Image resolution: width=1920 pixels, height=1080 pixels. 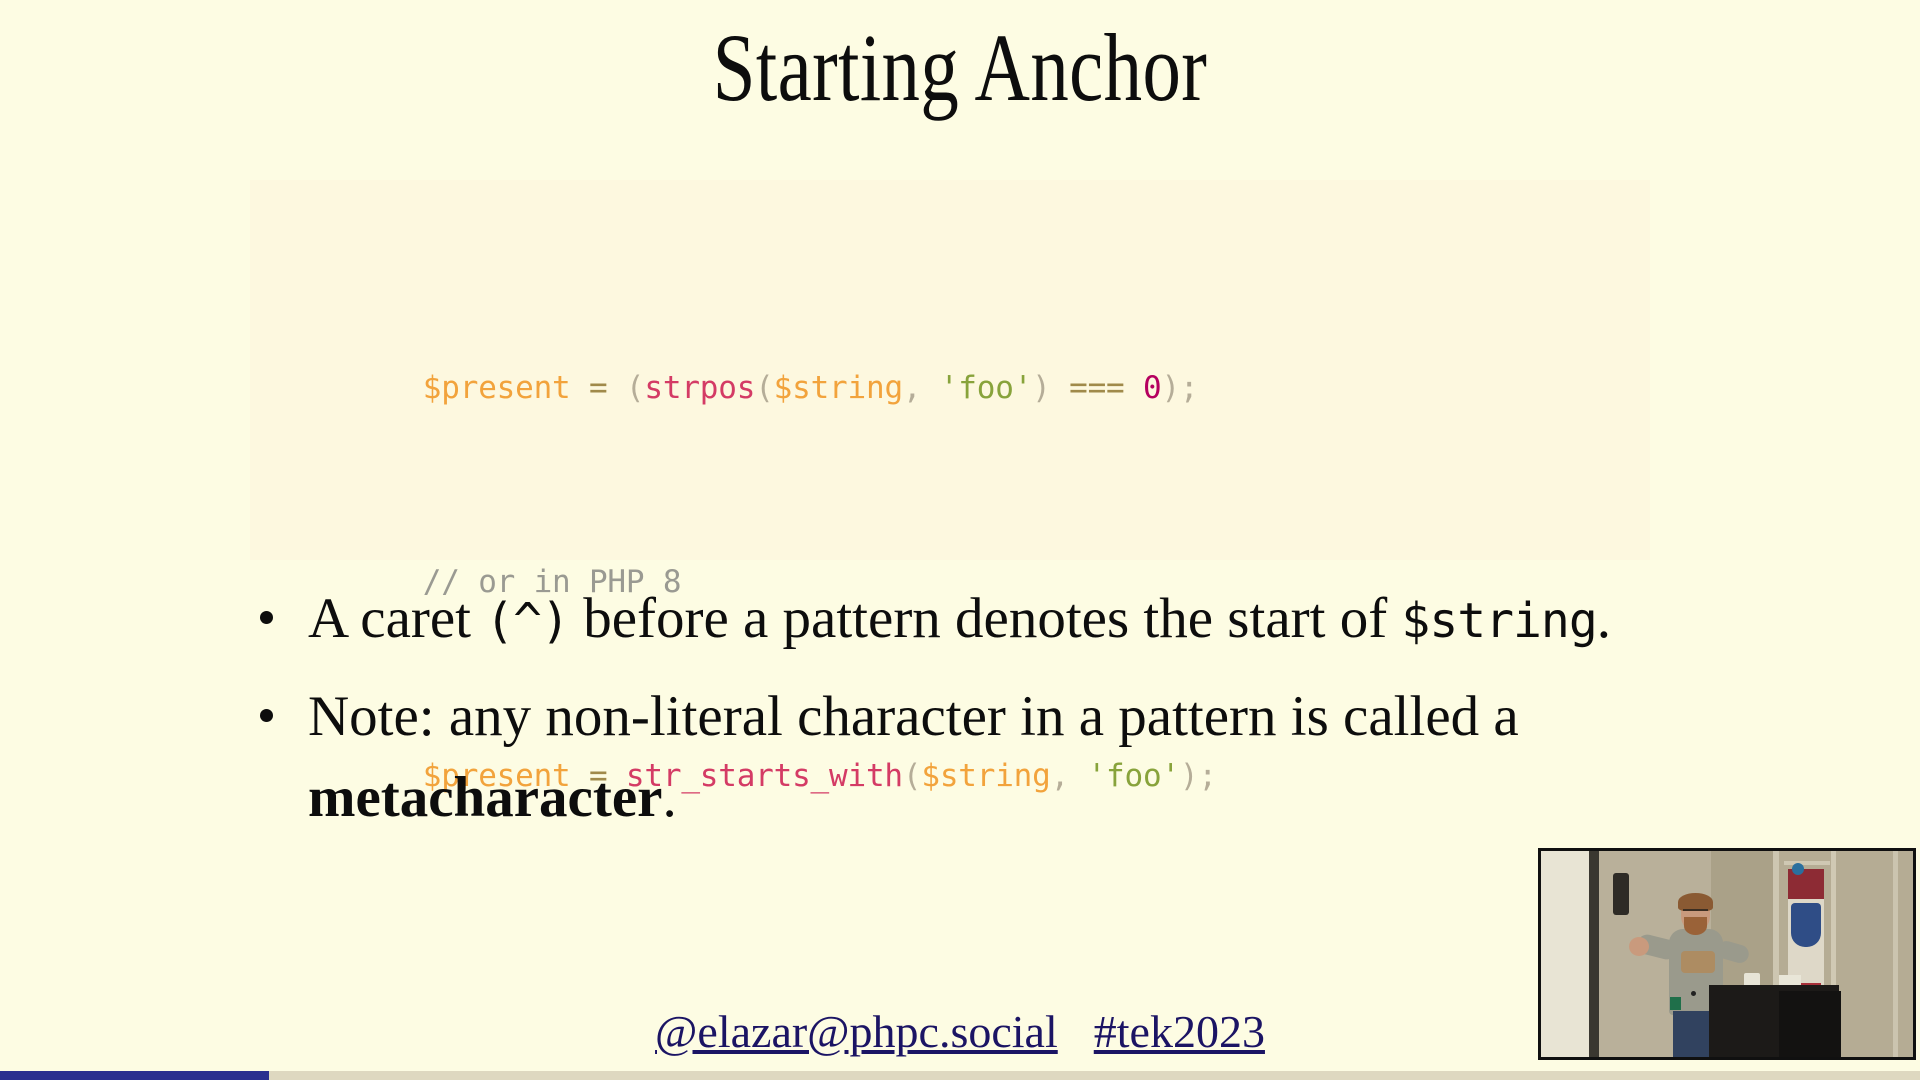 I want to click on wall-left, so click(x=1565, y=954).